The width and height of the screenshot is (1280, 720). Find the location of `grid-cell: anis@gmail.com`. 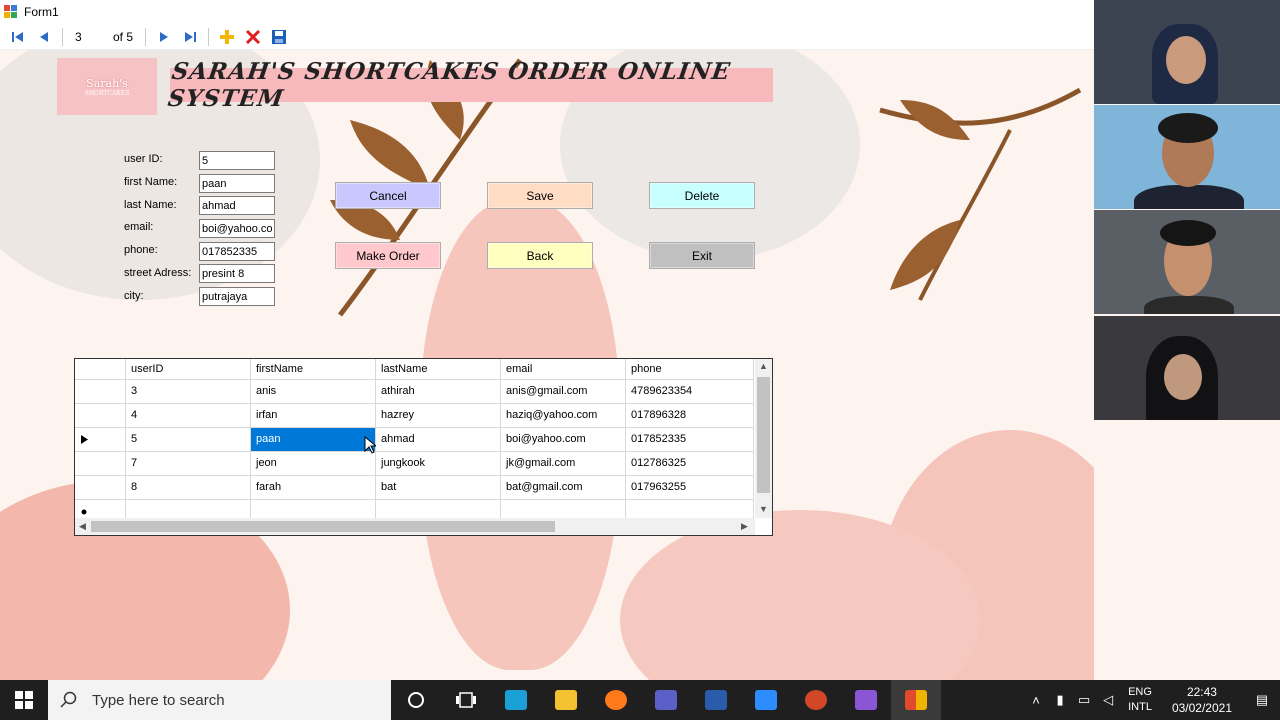

grid-cell: anis@gmail.com is located at coordinates (563, 392).